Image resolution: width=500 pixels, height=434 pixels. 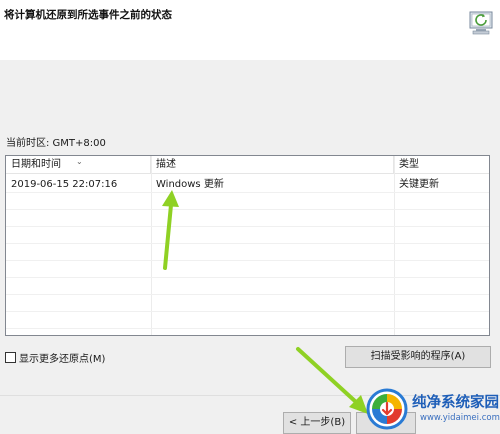 I want to click on timezone-label: 当前时区: GMT+8:00, so click(x=56, y=143).